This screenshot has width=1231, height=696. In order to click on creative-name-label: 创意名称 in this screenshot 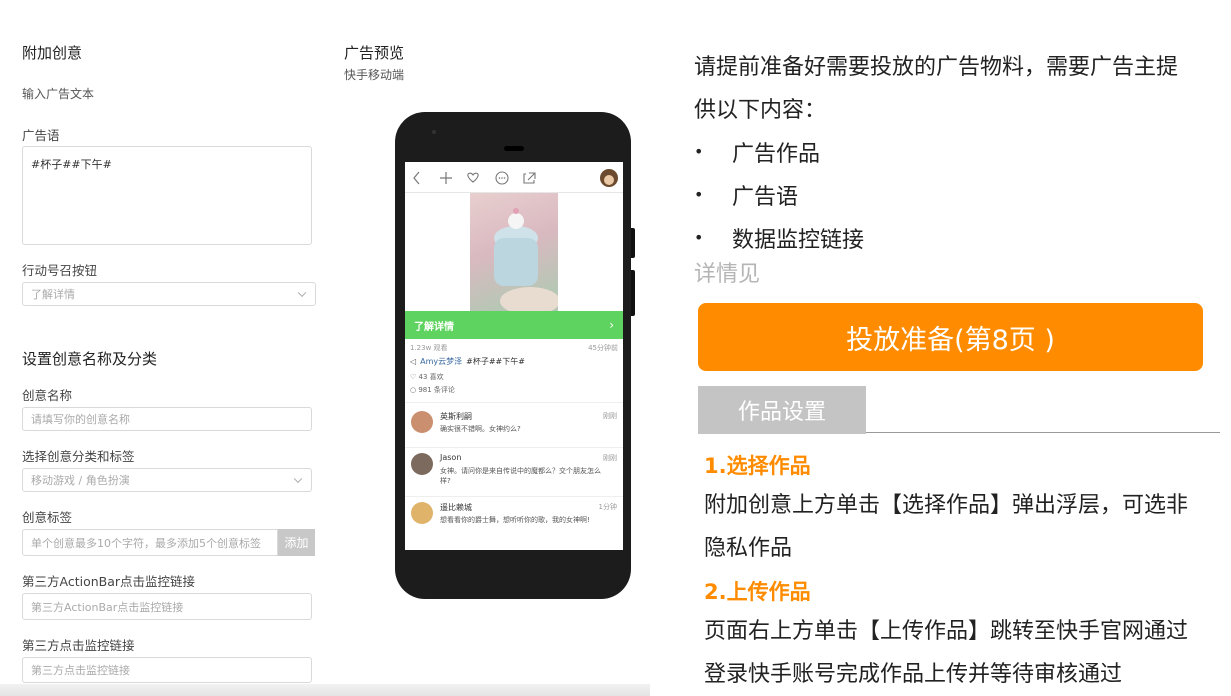, I will do `click(47, 395)`.